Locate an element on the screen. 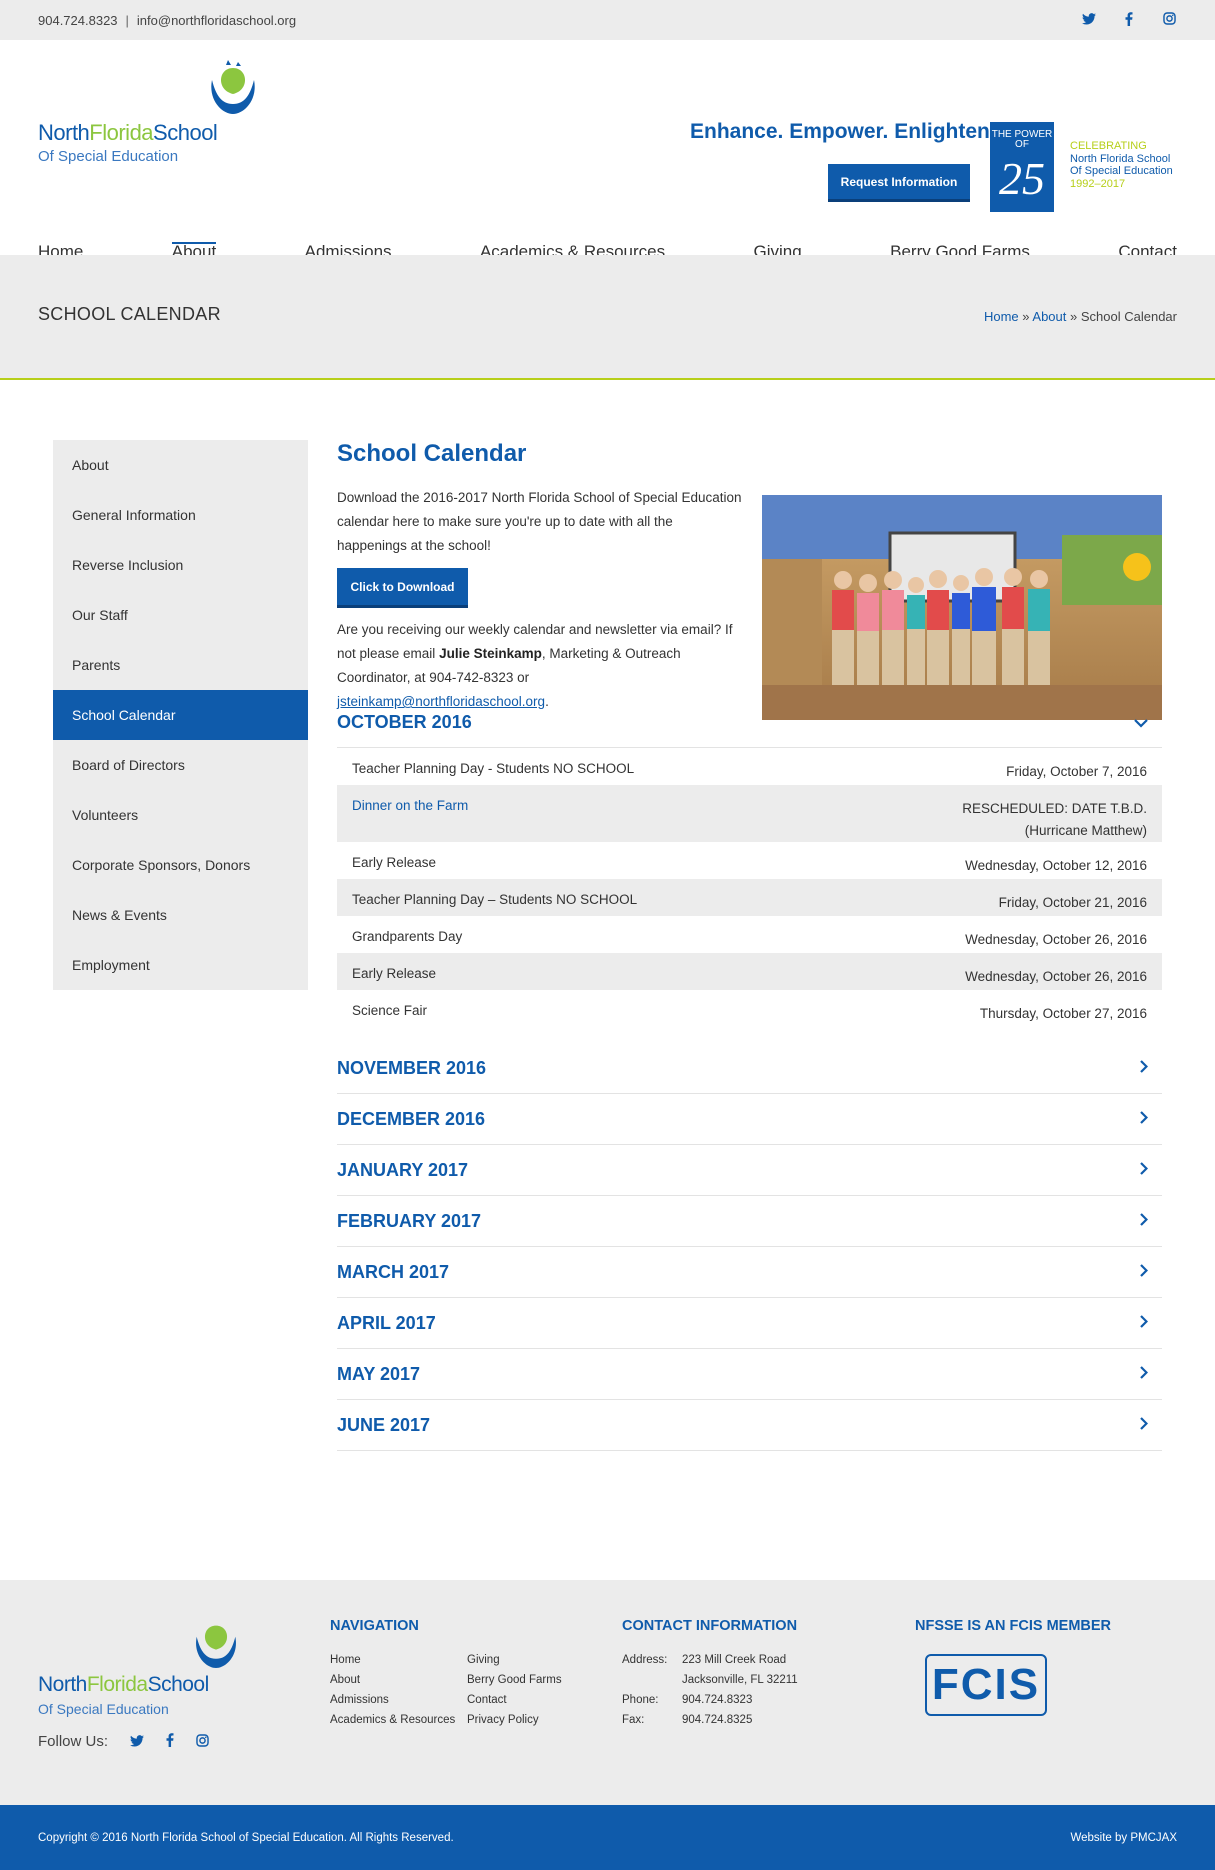 The height and width of the screenshot is (1870, 1215). top-bar: 904.724.8323 | info@northfloridaschool.org is located at coordinates (607, 20).